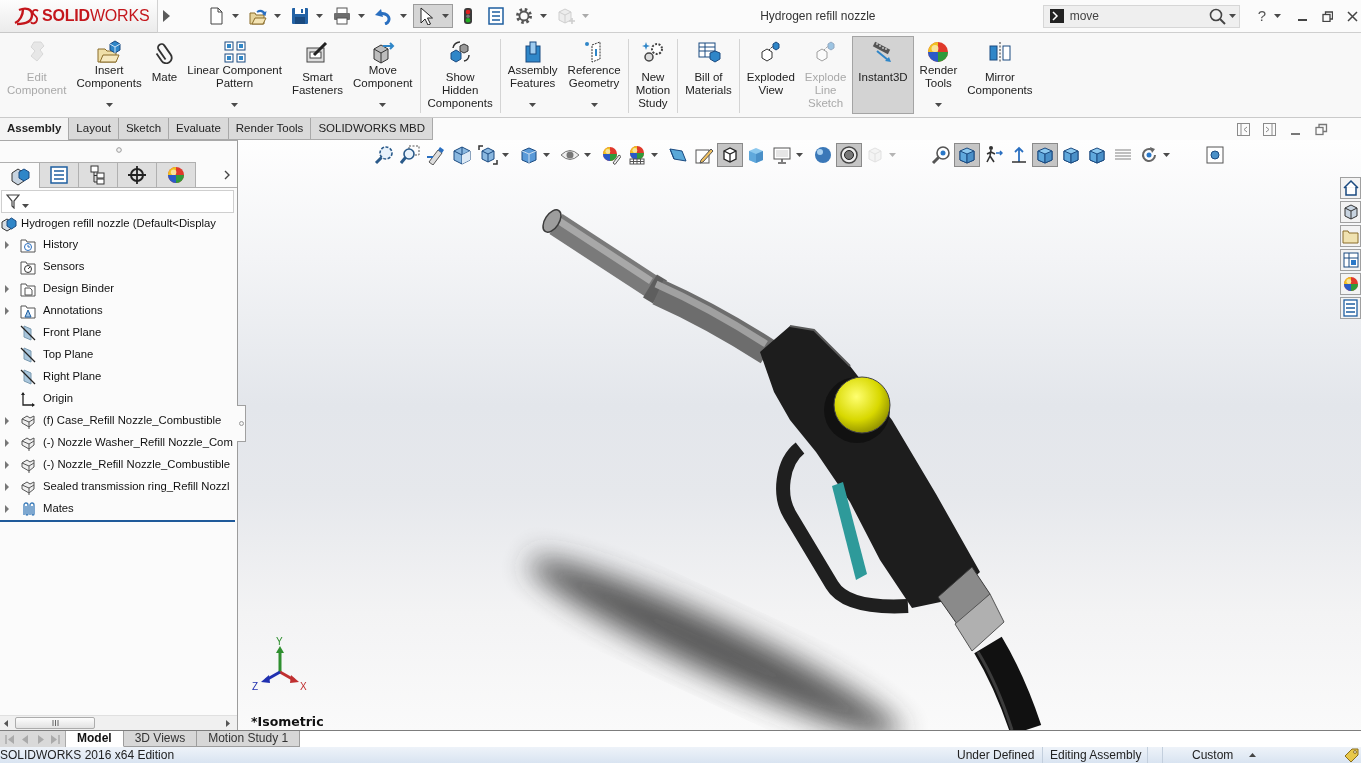  I want to click on tree-item-label: History, so click(61, 245).